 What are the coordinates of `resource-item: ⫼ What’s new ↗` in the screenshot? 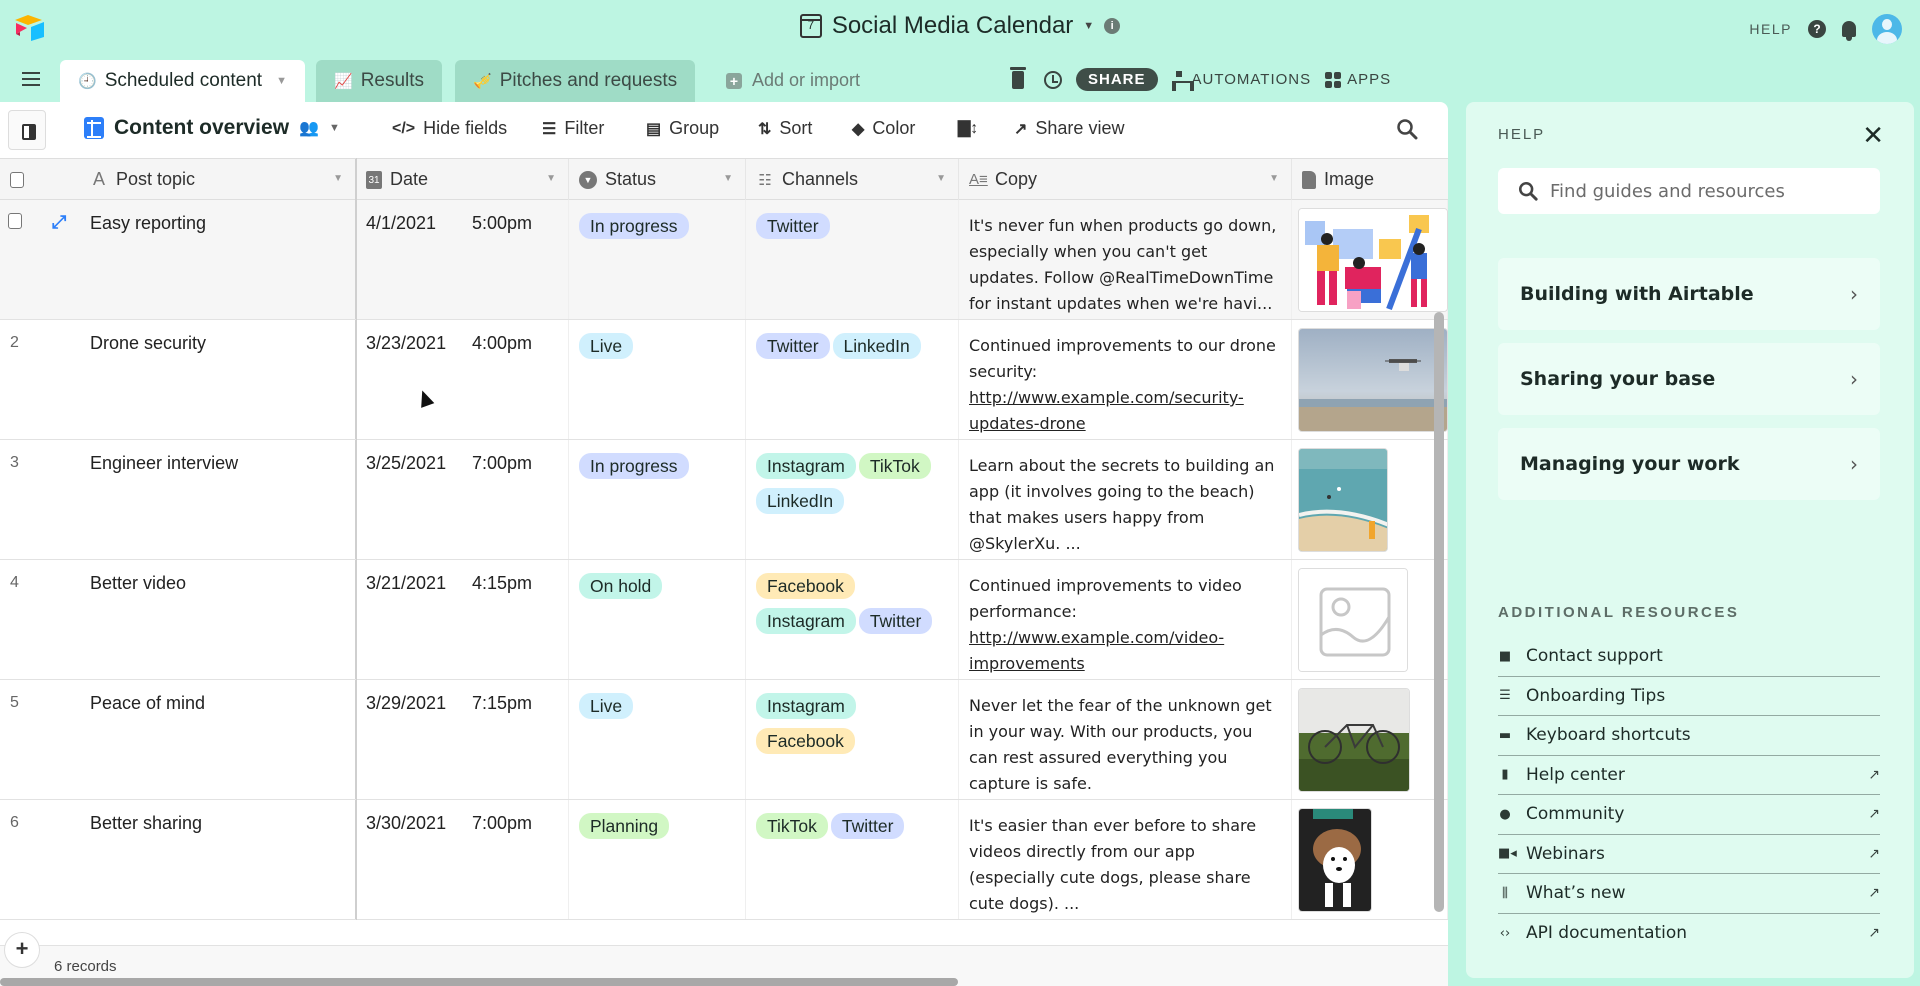 It's located at (1689, 894).